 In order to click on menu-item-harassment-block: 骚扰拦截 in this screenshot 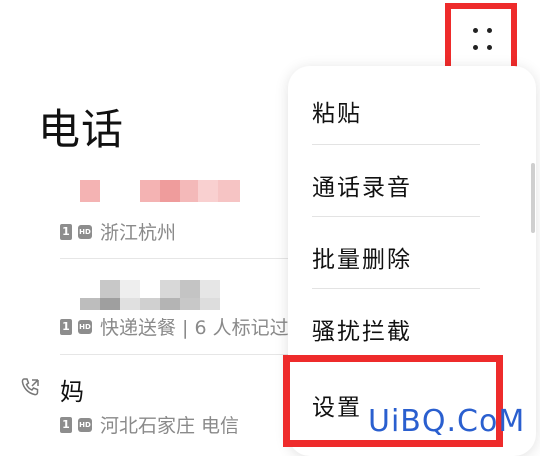, I will do `click(397, 329)`.